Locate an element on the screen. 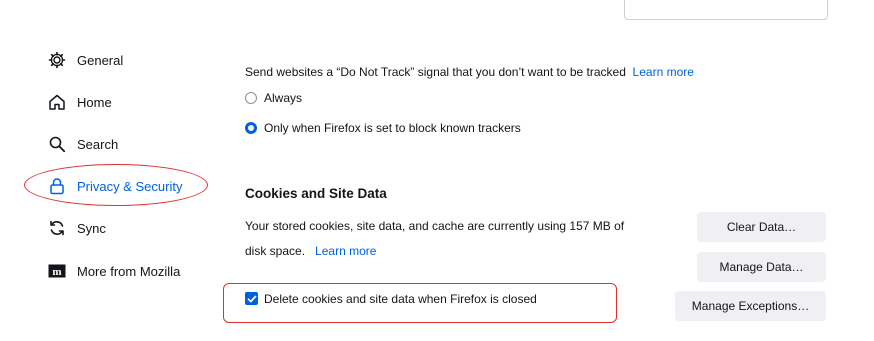  sidebar-item-label: Home is located at coordinates (94, 102).